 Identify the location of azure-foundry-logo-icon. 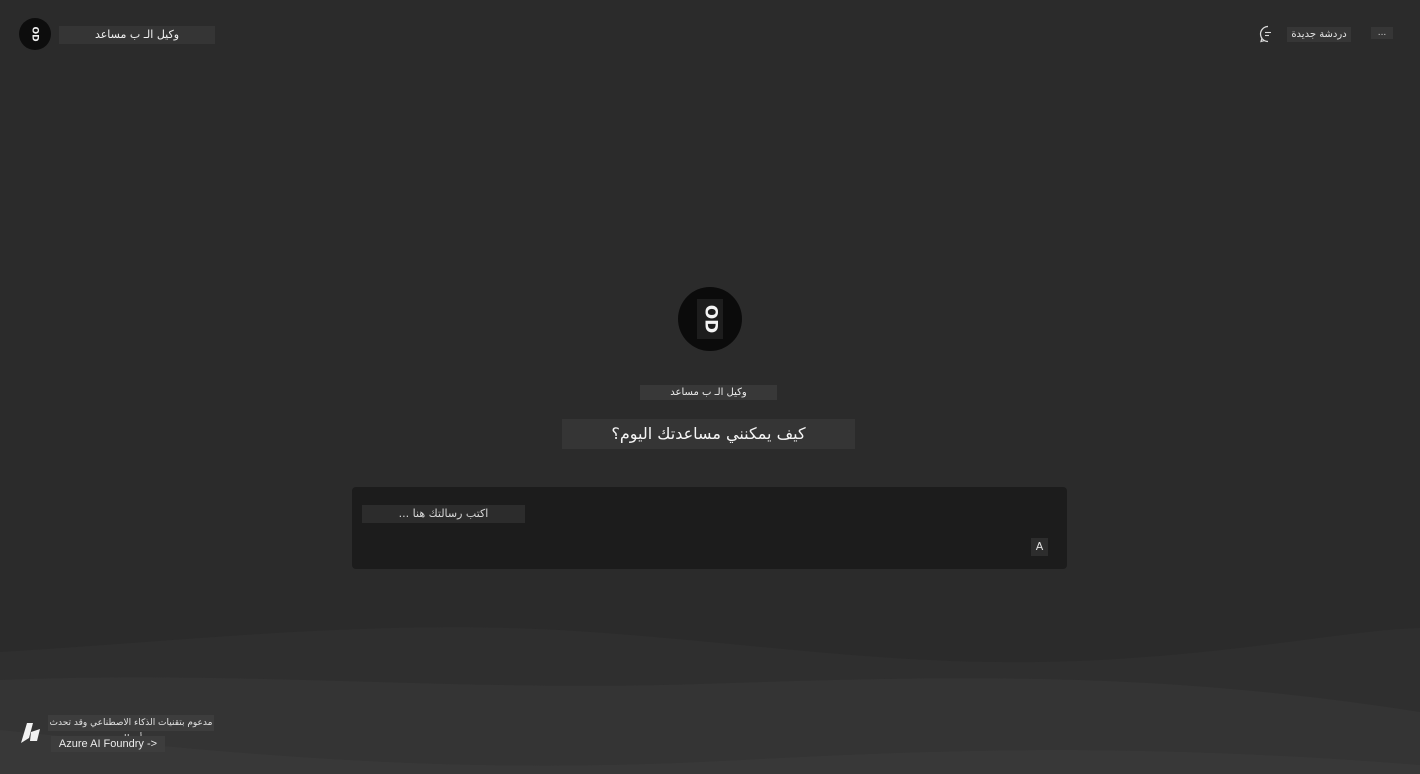
(30, 733).